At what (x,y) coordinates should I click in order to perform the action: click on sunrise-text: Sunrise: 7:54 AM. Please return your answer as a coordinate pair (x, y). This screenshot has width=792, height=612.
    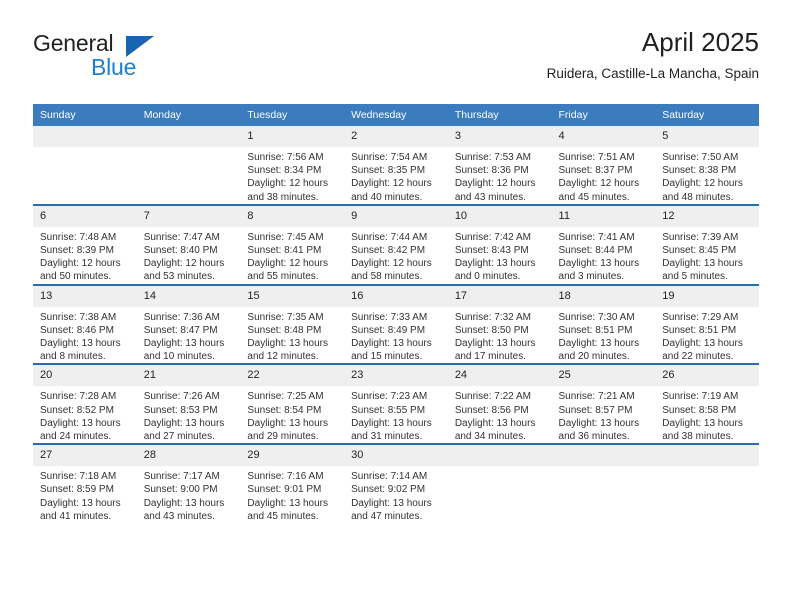
    Looking at the image, I should click on (389, 157).